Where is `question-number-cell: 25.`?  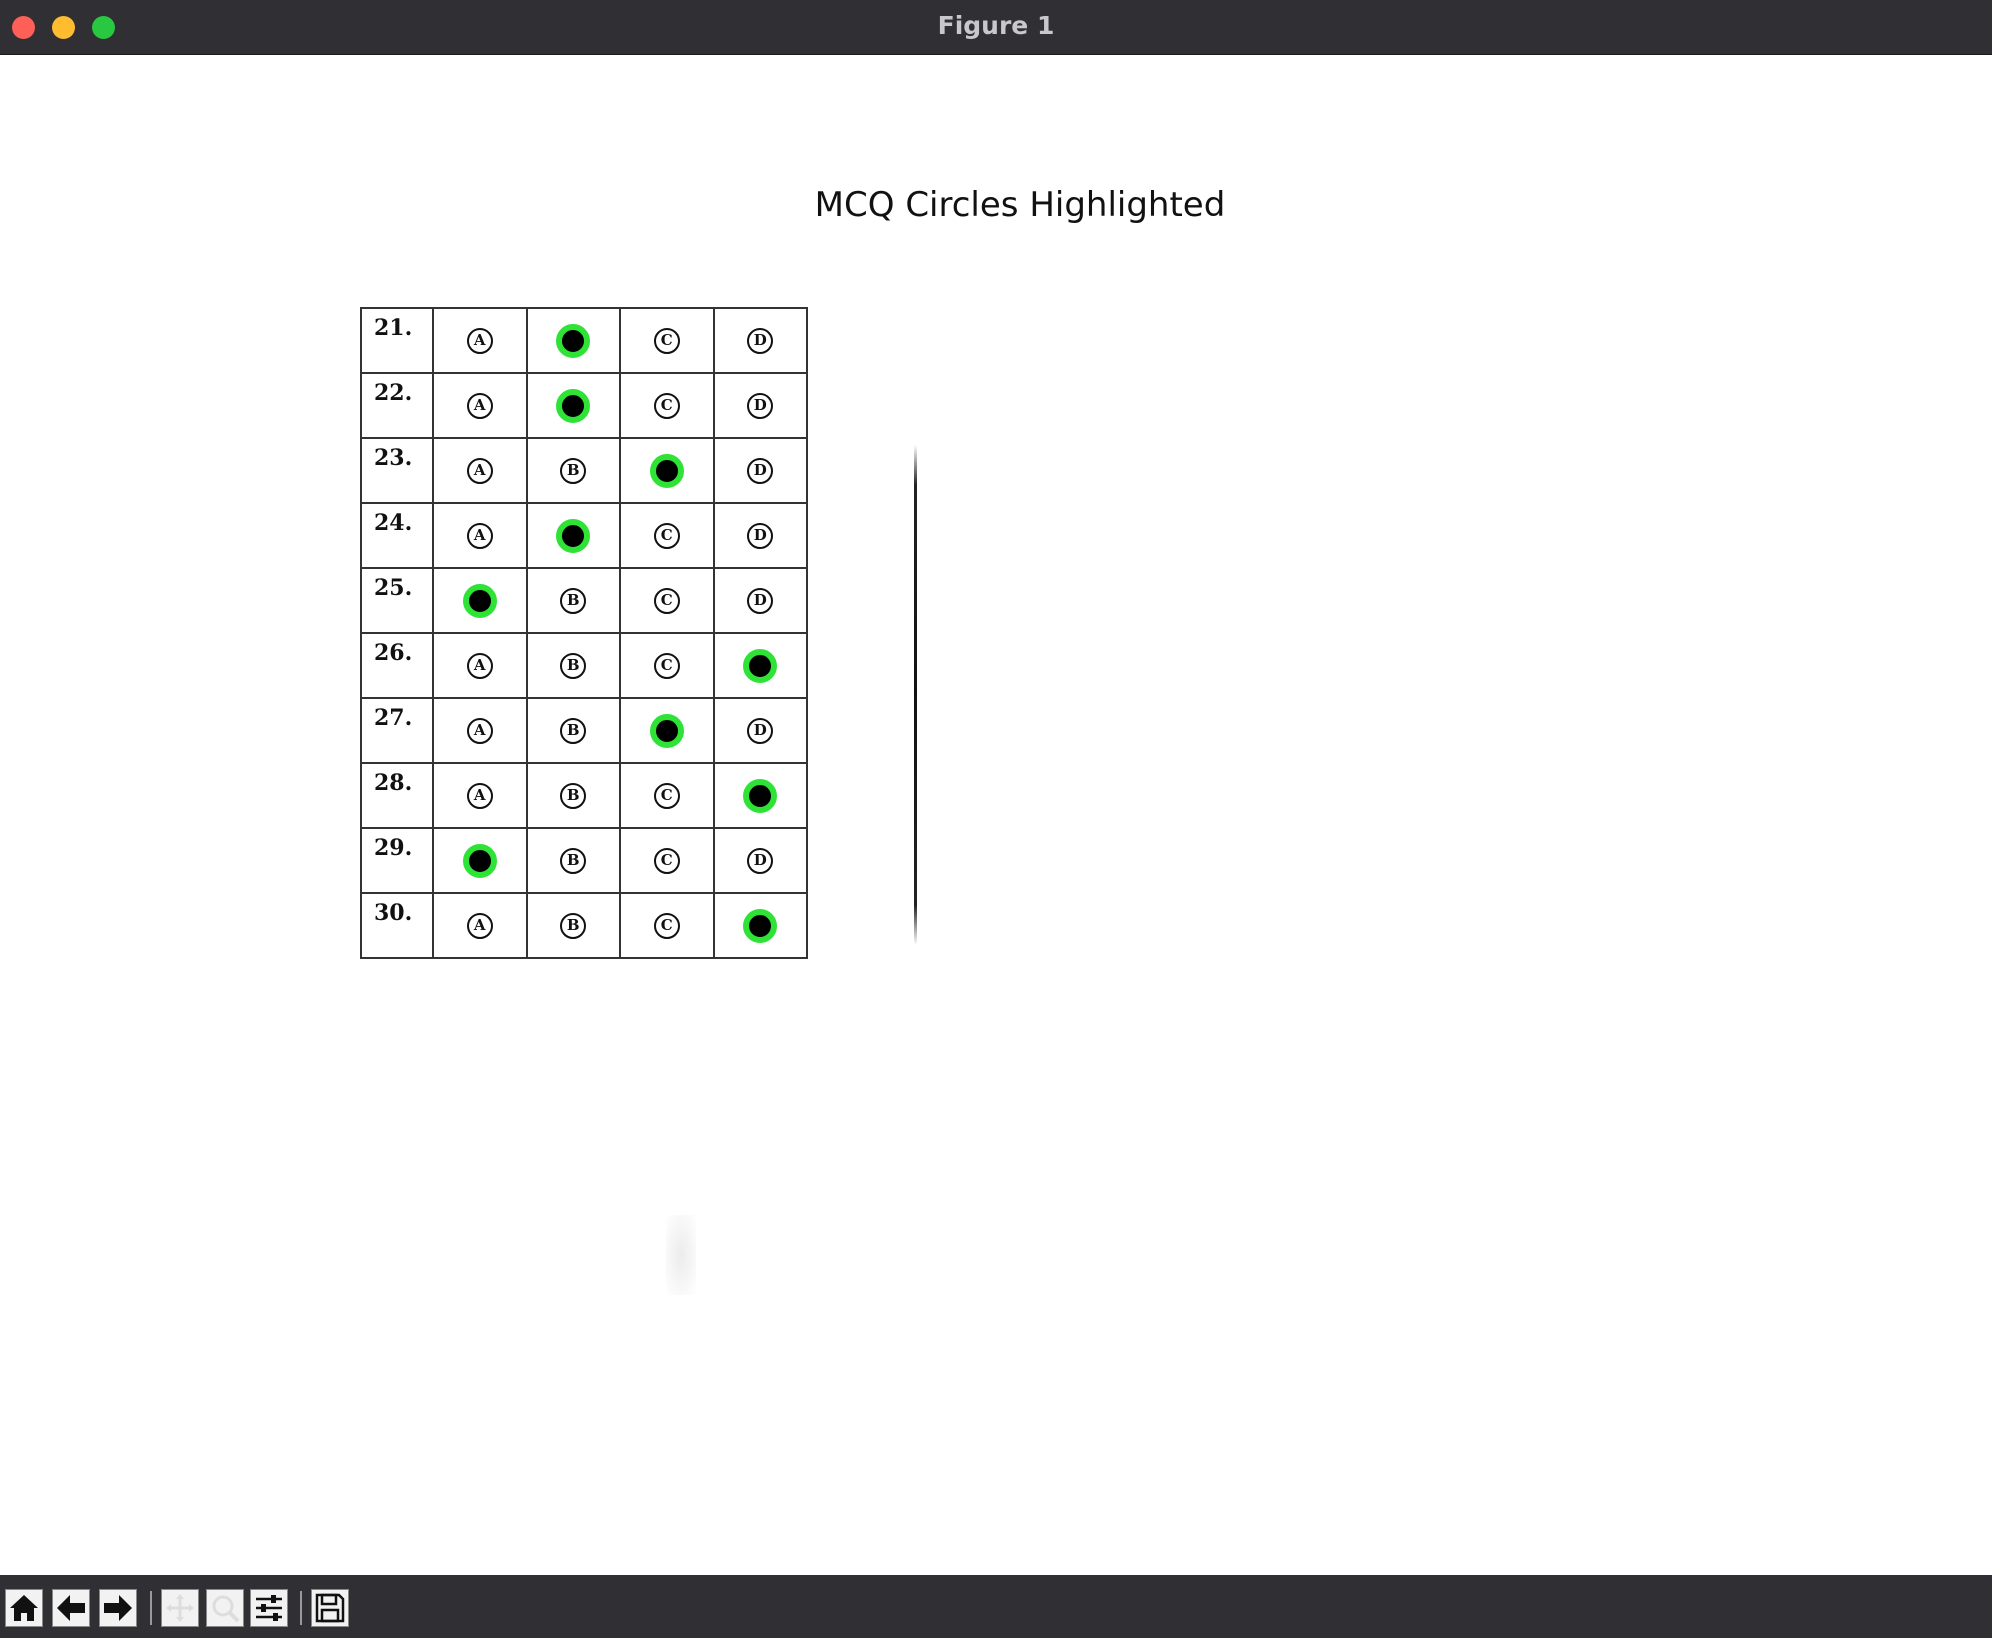 question-number-cell: 25. is located at coordinates (397, 600).